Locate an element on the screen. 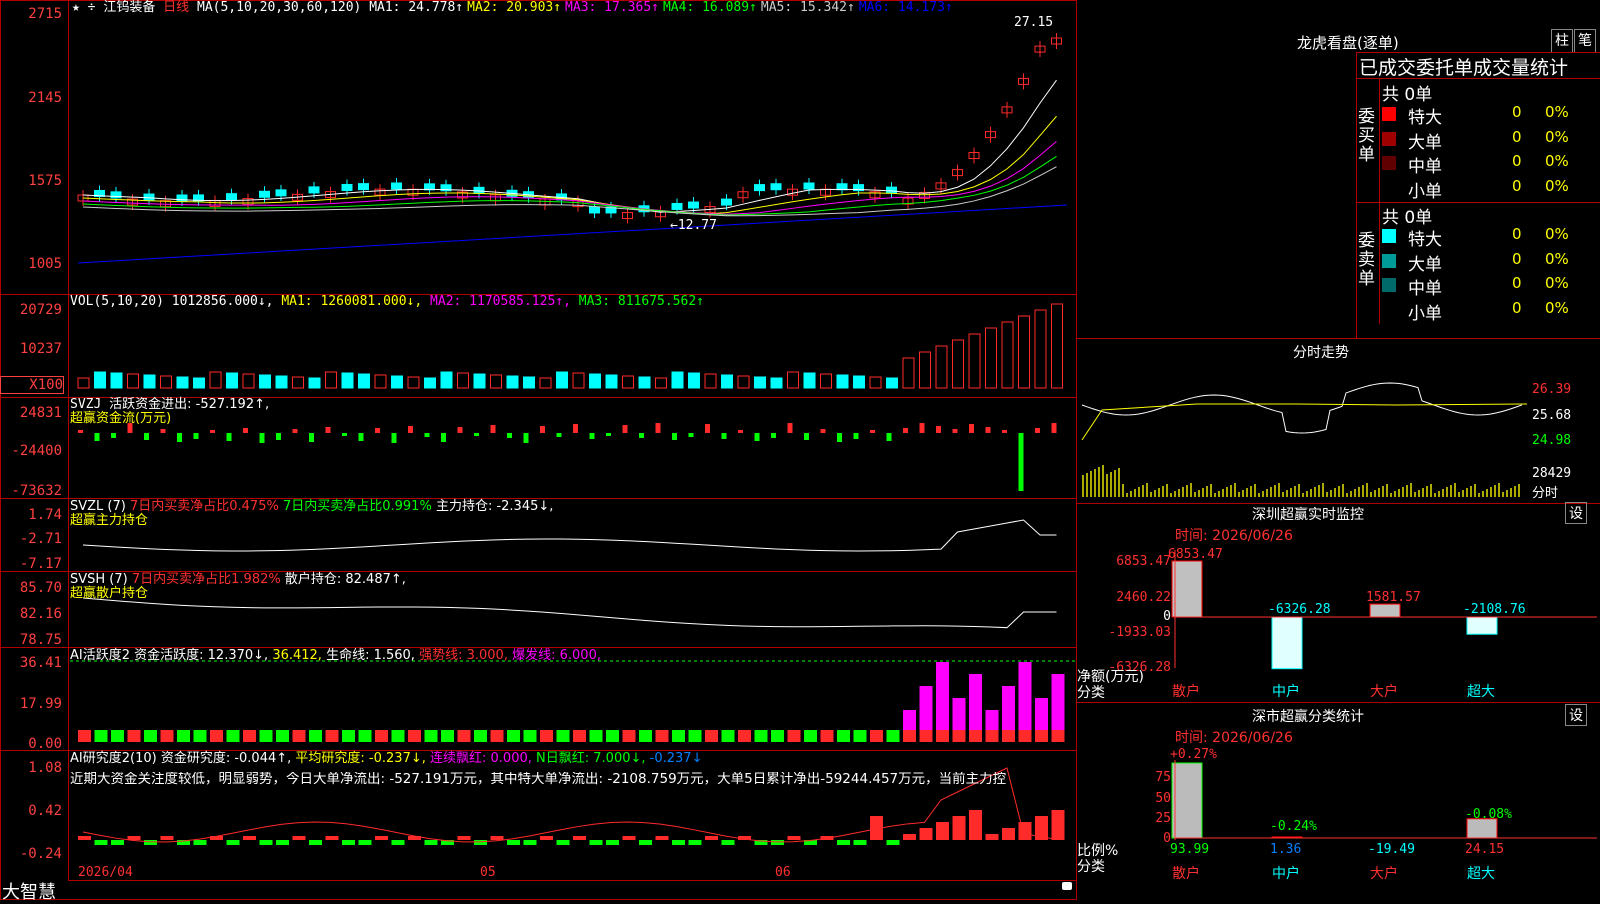  svzj-y-tick: 24831 is located at coordinates (40, 413).